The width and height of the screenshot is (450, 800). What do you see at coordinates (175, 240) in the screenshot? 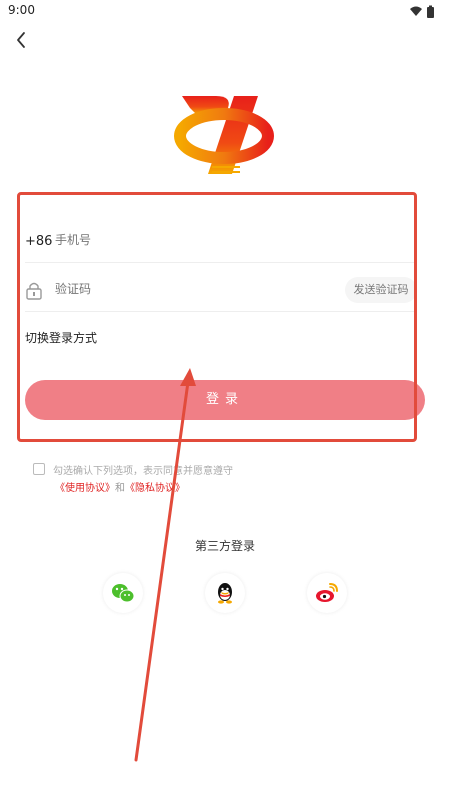
I see `phone-input` at bounding box center [175, 240].